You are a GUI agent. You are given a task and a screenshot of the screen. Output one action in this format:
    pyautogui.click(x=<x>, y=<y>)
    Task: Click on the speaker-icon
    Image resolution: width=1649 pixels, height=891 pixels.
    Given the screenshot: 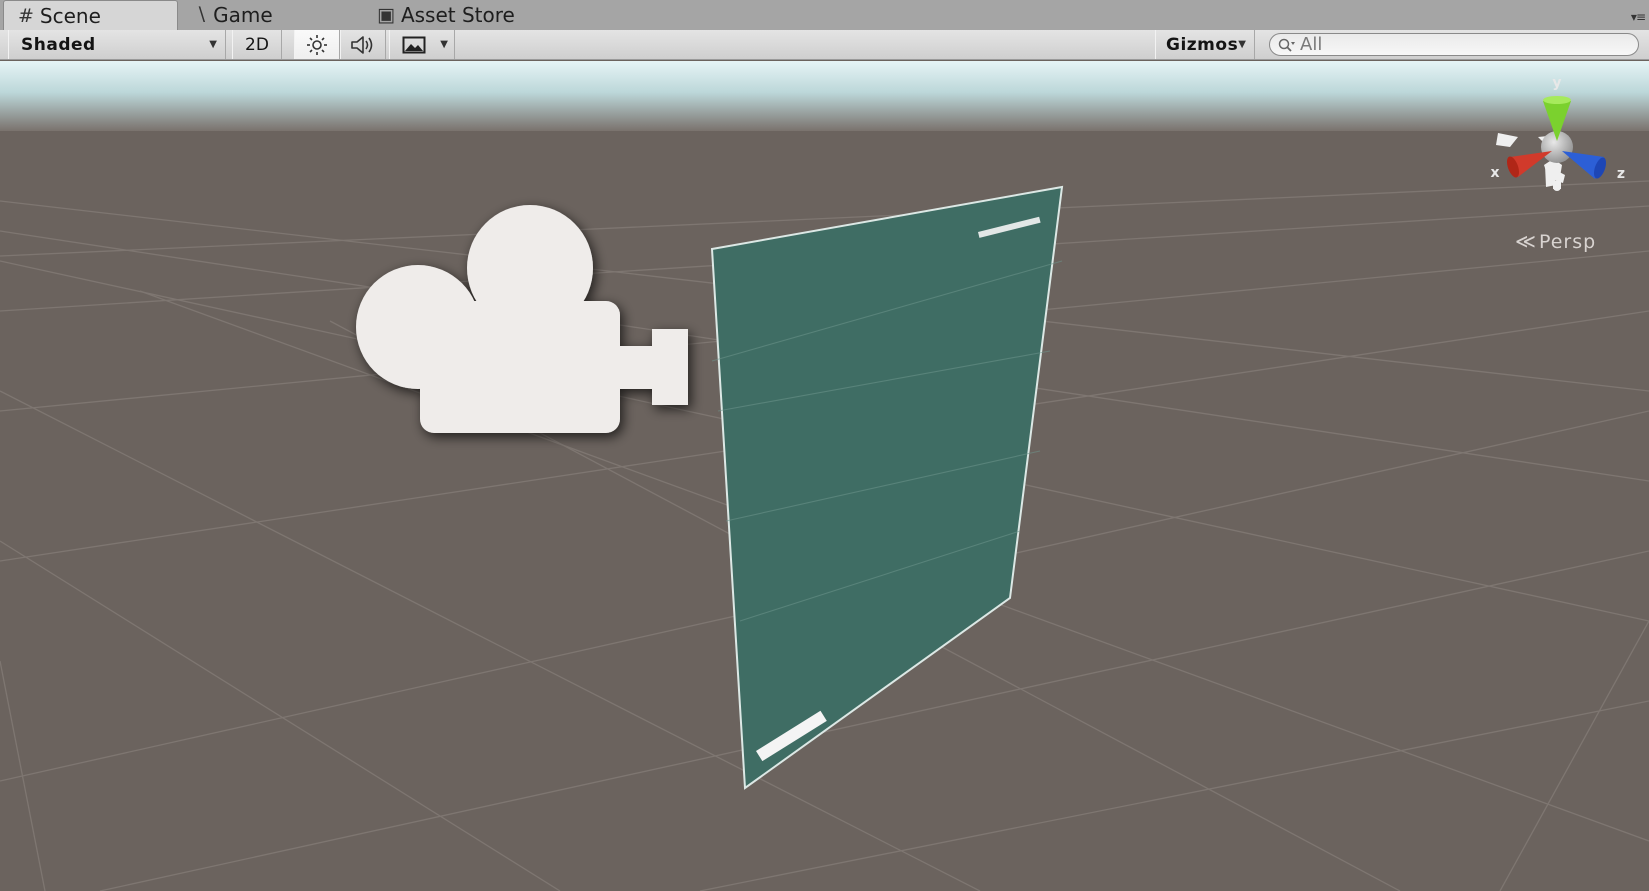 What is the action you would take?
    pyautogui.click(x=362, y=44)
    